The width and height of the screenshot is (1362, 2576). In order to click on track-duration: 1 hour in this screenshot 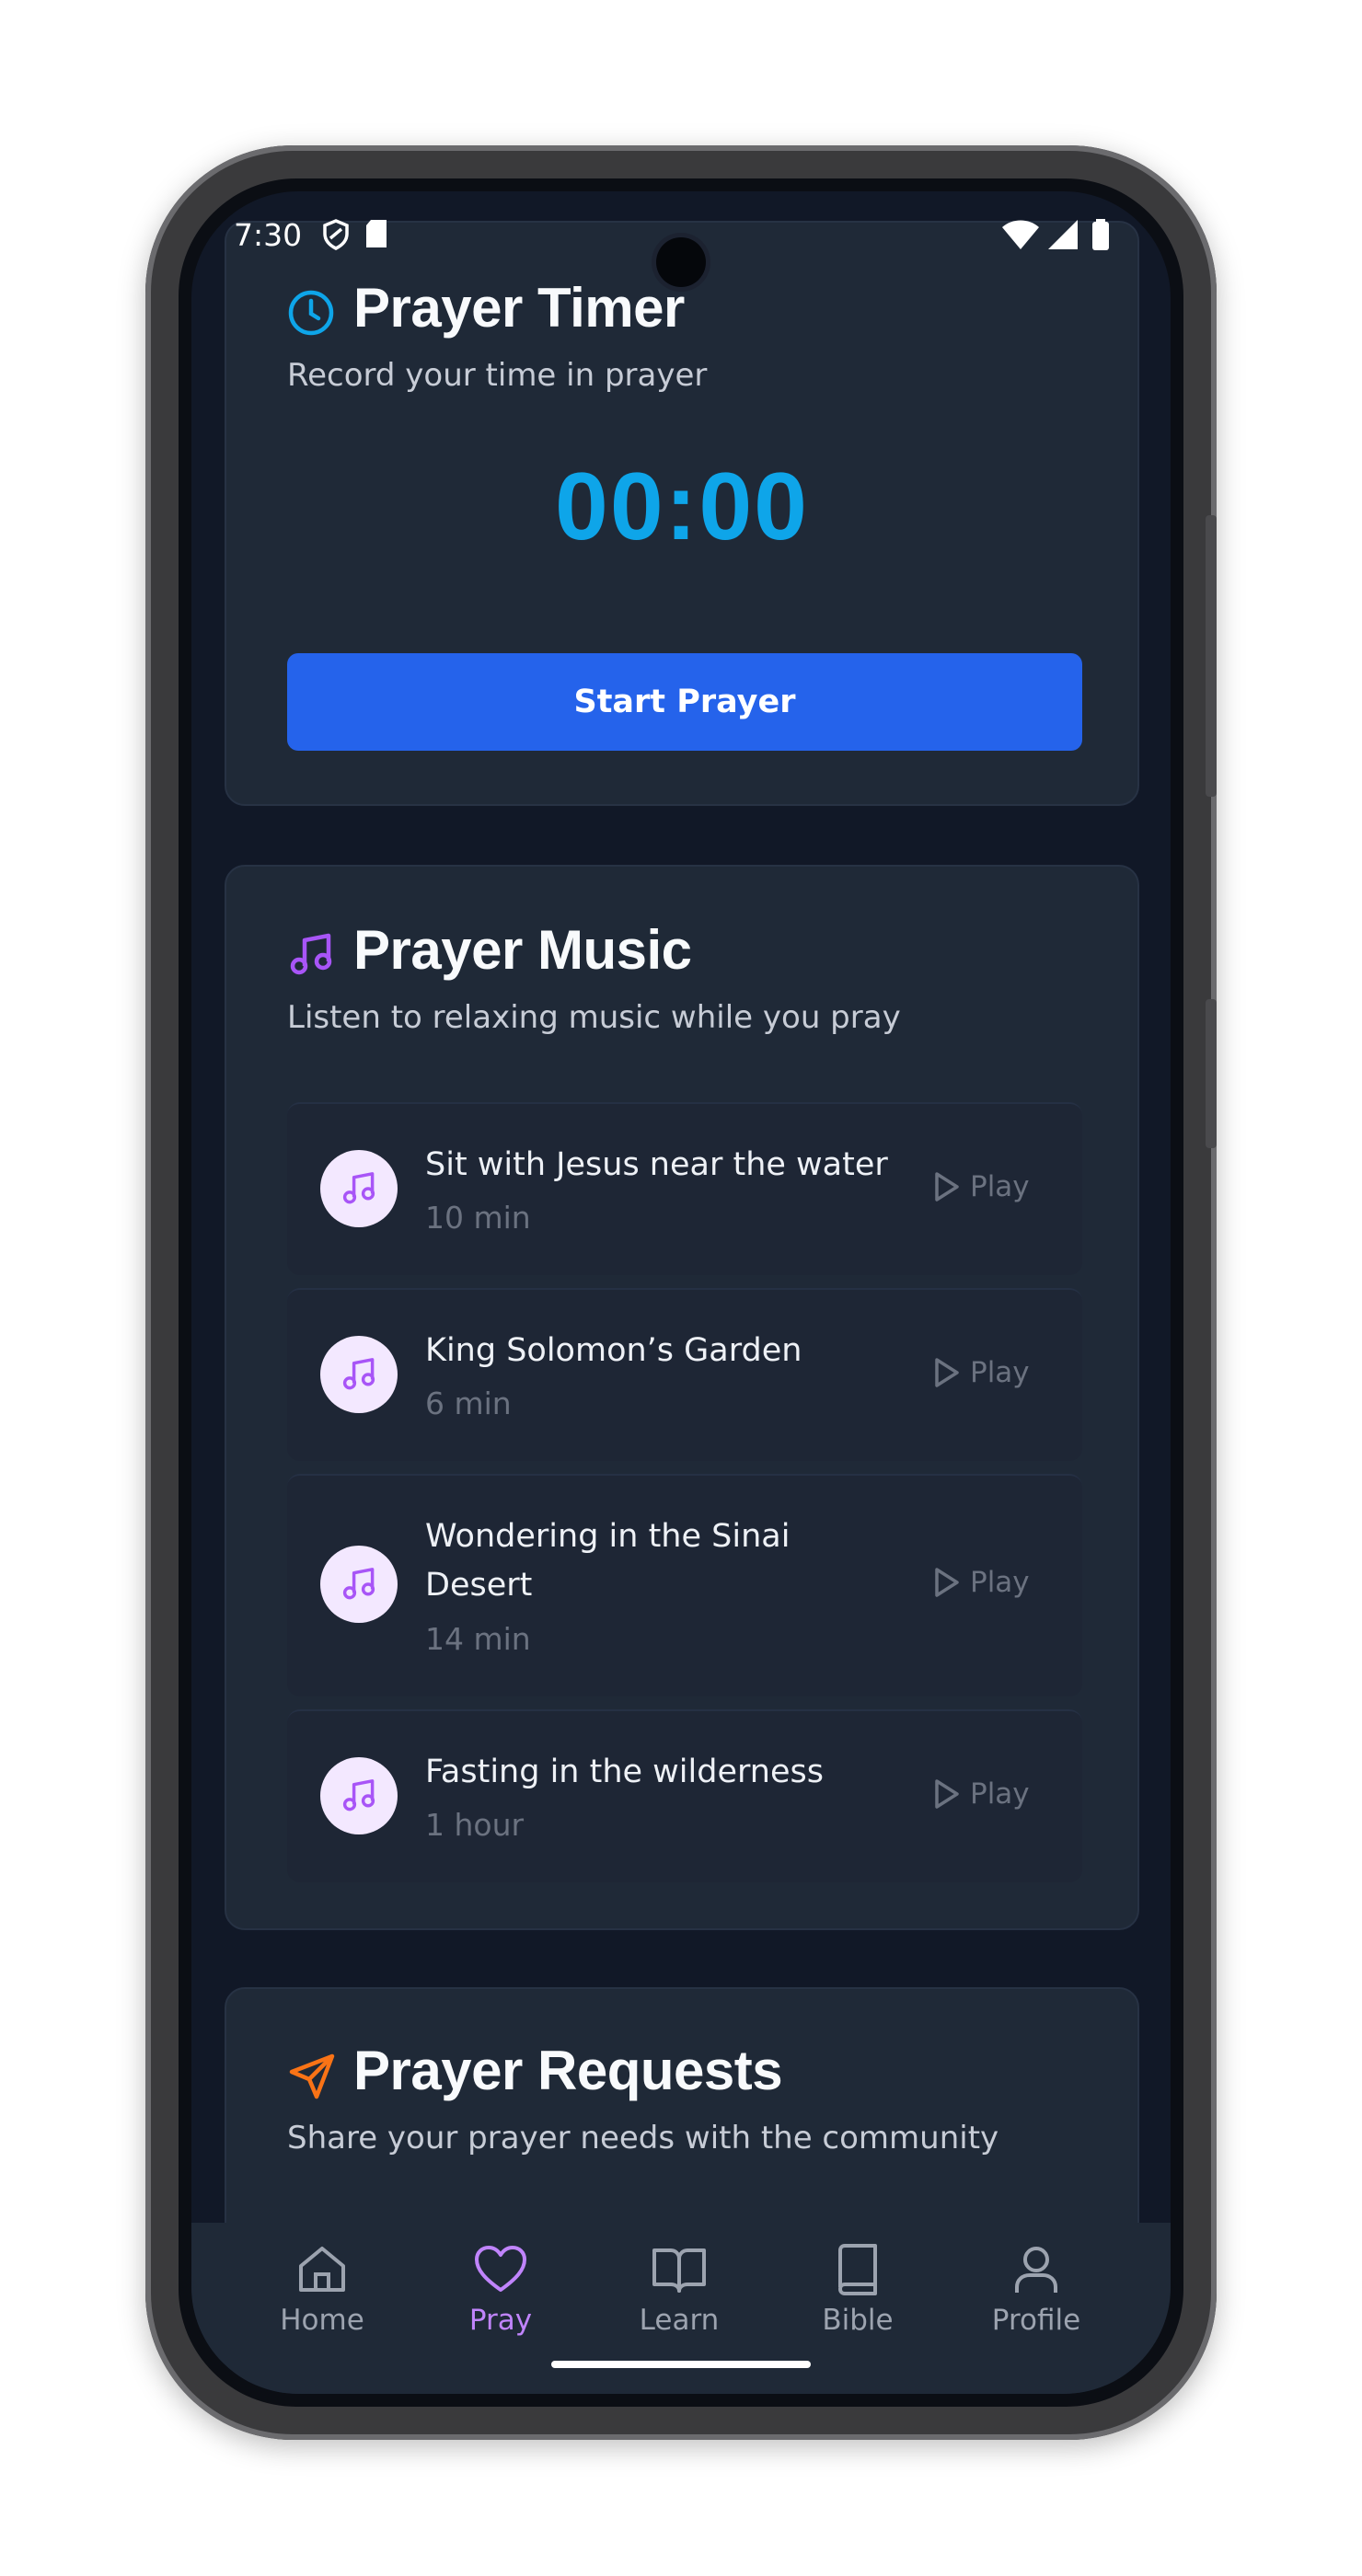, I will do `click(475, 1825)`.